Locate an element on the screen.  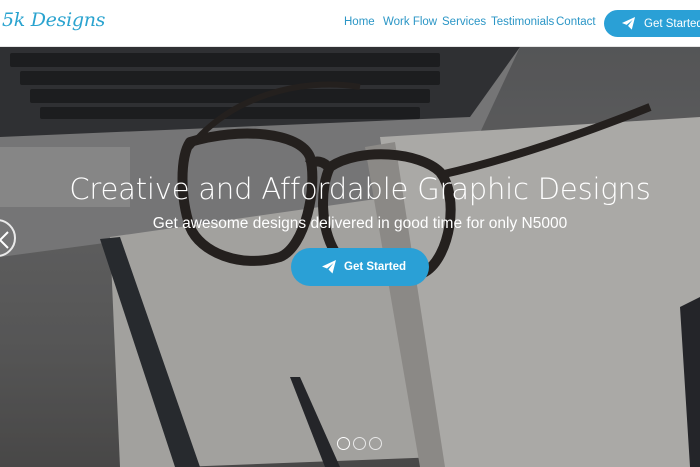
nav-contact: Contact is located at coordinates (576, 22).